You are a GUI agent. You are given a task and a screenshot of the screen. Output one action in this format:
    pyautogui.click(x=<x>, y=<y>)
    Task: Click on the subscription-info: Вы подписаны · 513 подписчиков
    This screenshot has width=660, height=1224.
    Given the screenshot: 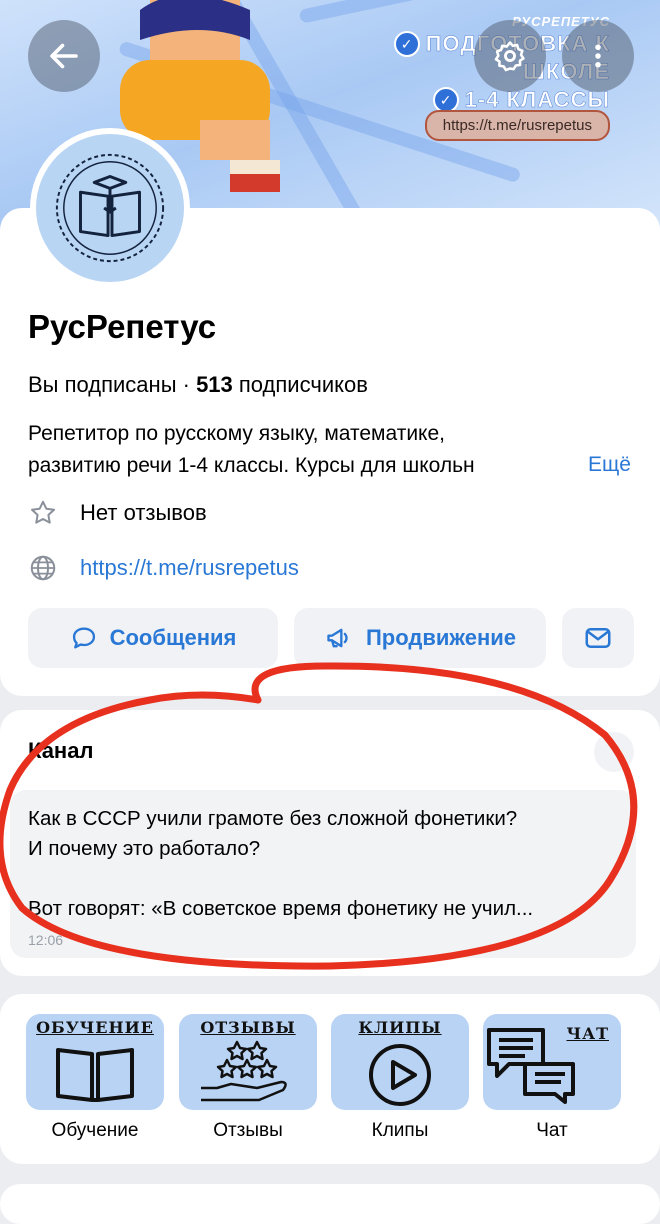 What is the action you would take?
    pyautogui.click(x=198, y=385)
    